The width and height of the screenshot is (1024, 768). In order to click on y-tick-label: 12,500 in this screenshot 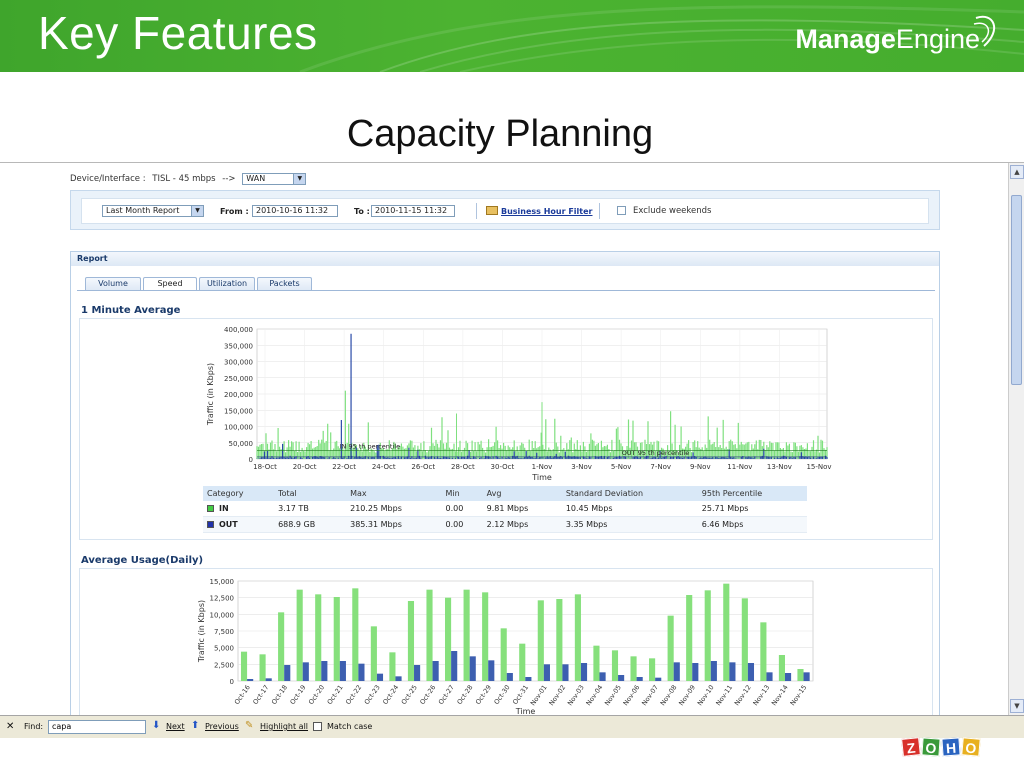, I will do `click(222, 599)`.